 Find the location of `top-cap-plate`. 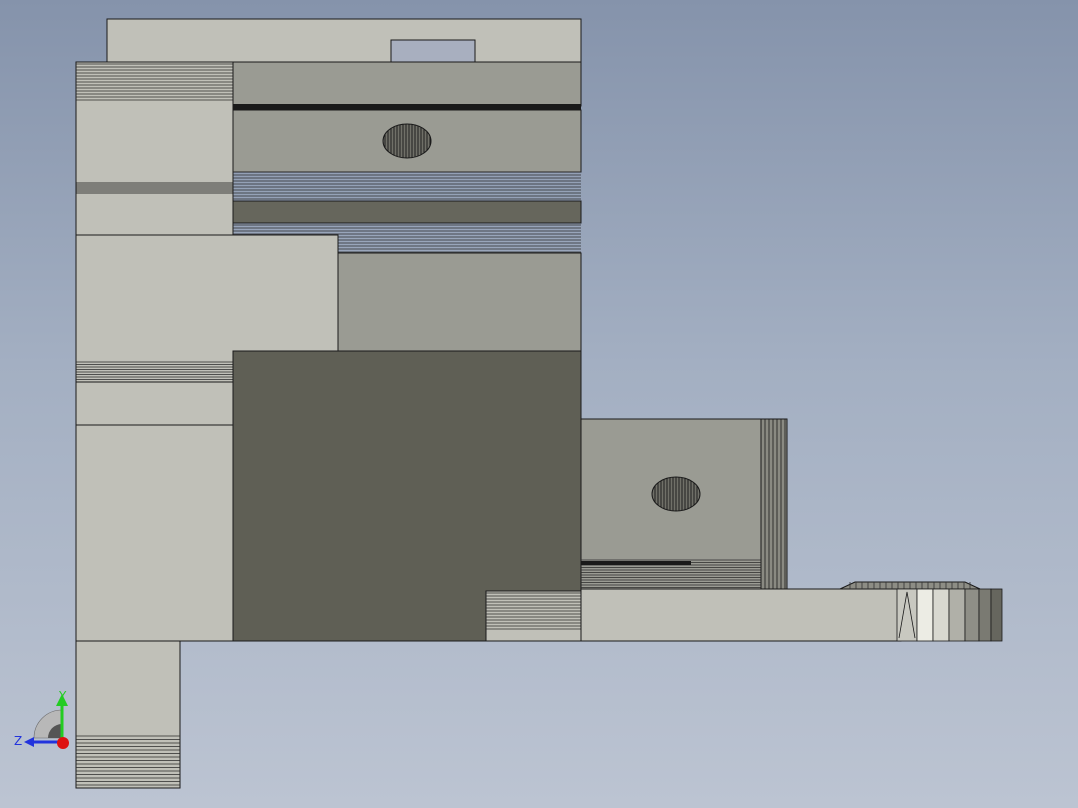

top-cap-plate is located at coordinates (344, 40).